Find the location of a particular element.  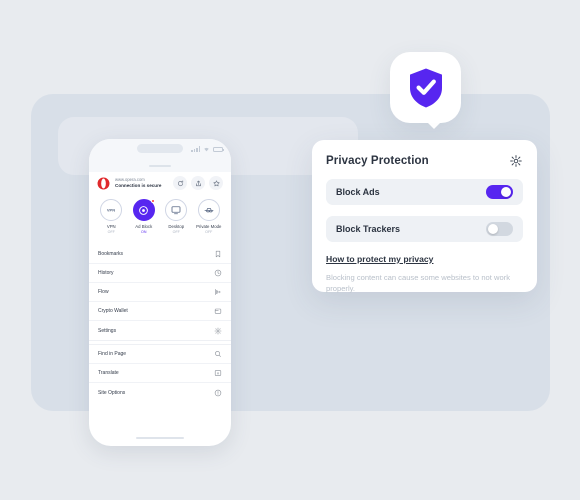

reload-button is located at coordinates (180, 183).